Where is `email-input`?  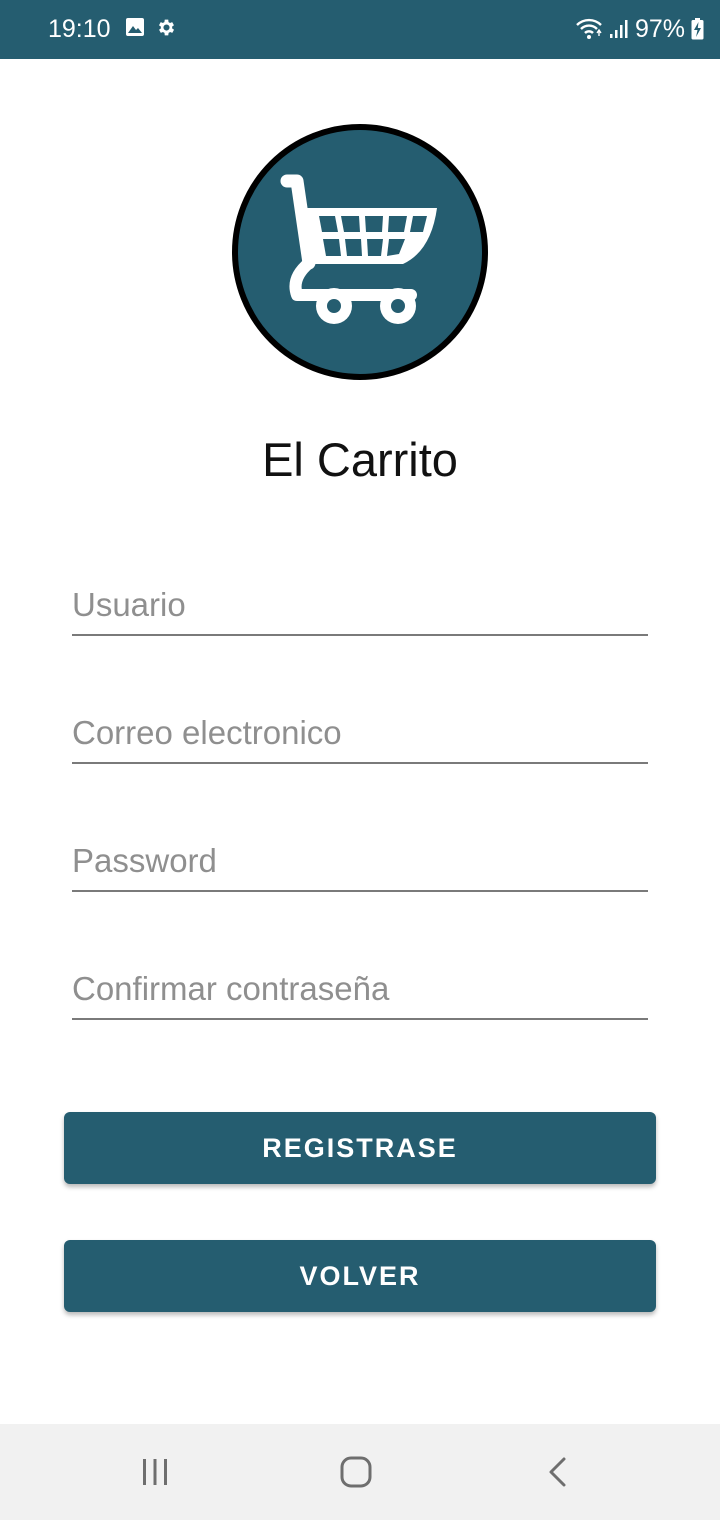
email-input is located at coordinates (360, 733).